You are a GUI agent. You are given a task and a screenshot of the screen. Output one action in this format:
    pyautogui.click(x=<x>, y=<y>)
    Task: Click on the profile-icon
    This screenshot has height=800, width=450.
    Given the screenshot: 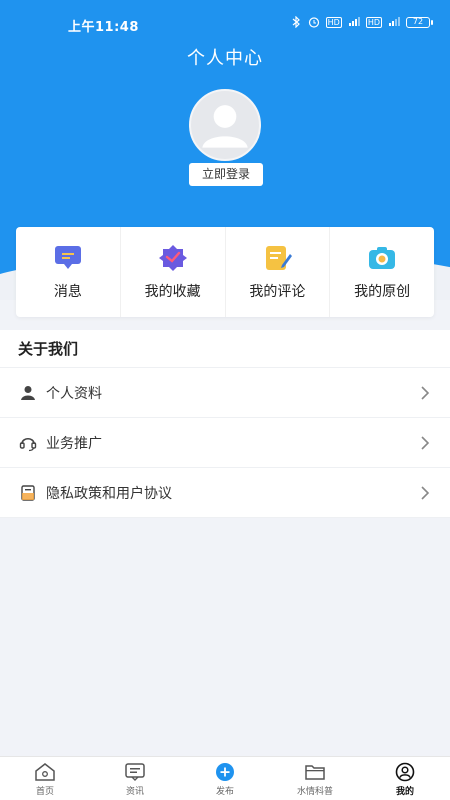 What is the action you would take?
    pyautogui.click(x=405, y=772)
    